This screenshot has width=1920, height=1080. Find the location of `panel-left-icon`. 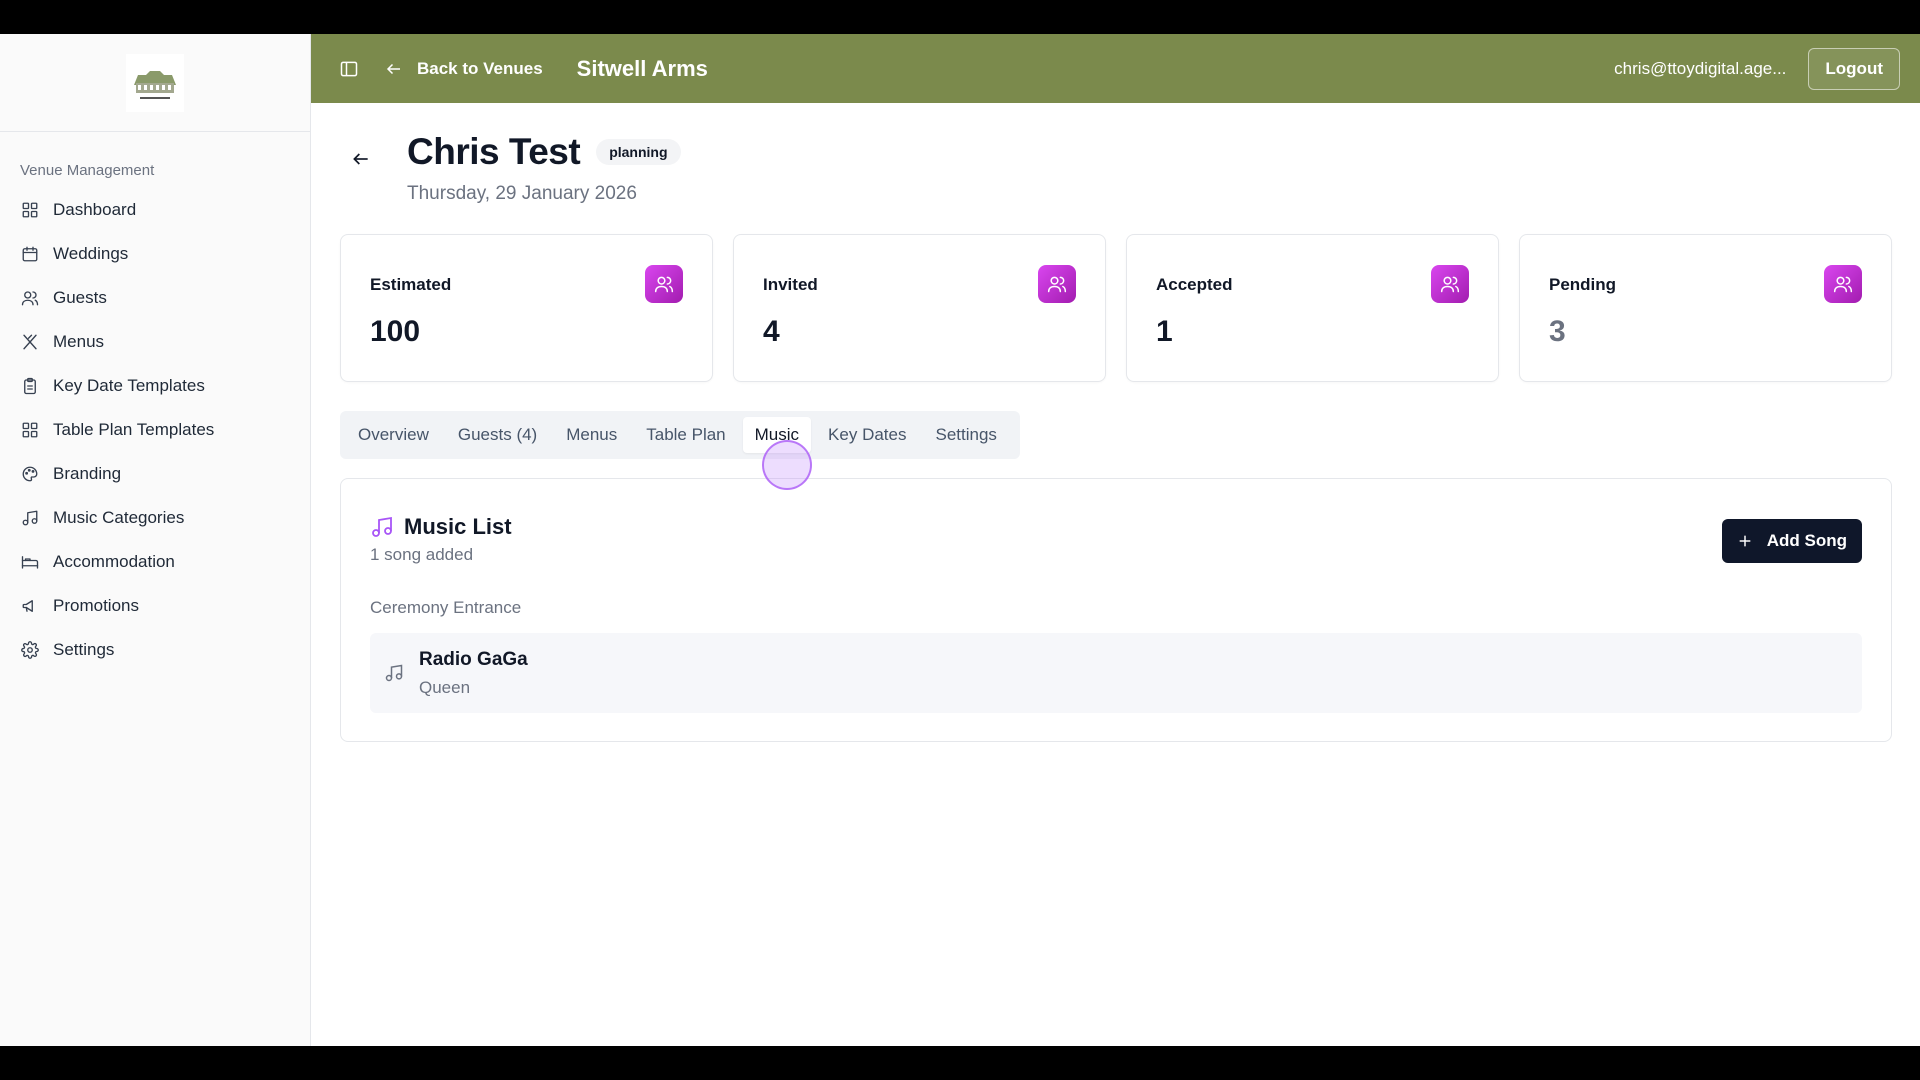

panel-left-icon is located at coordinates (349, 68).